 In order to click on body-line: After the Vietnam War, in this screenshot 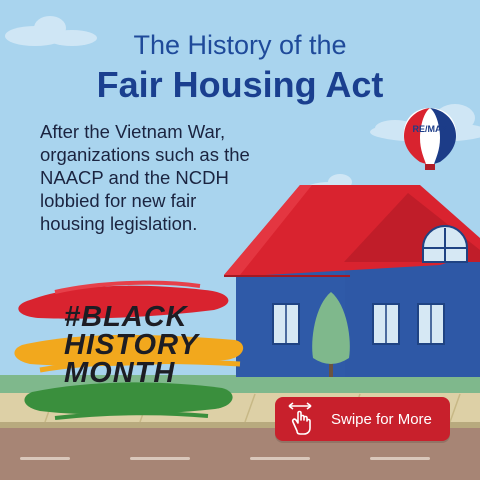, I will do `click(133, 131)`.